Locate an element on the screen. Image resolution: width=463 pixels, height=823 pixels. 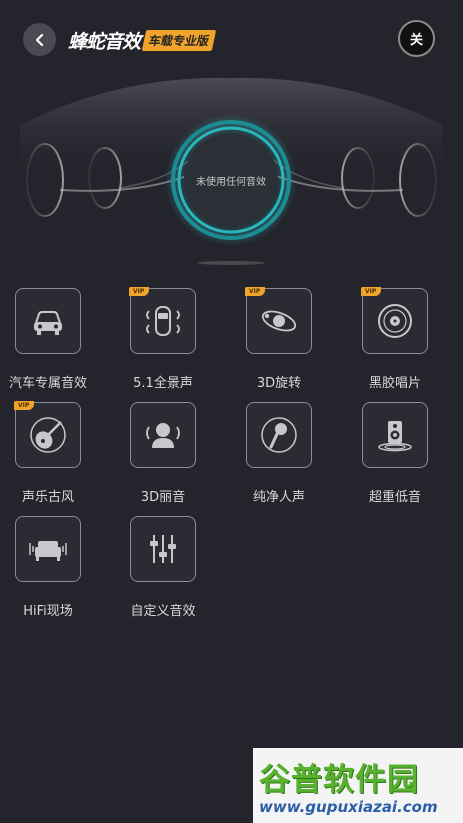
logo-text: 蜂蛇音效 is located at coordinates (104, 41).